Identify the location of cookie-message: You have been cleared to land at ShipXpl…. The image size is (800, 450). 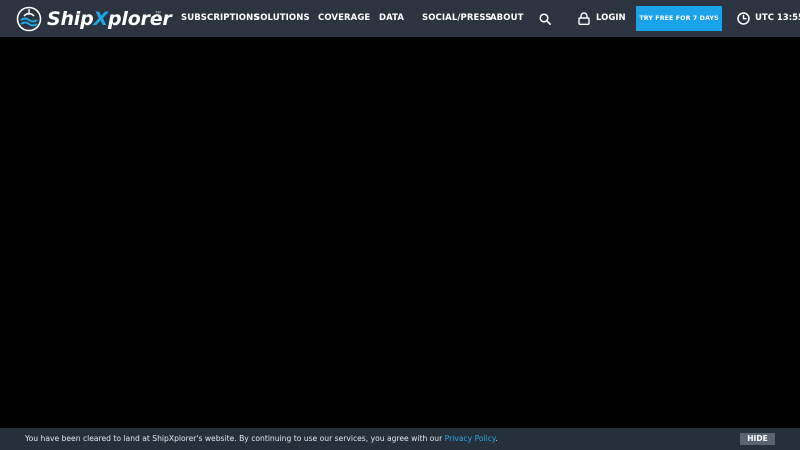
(261, 438).